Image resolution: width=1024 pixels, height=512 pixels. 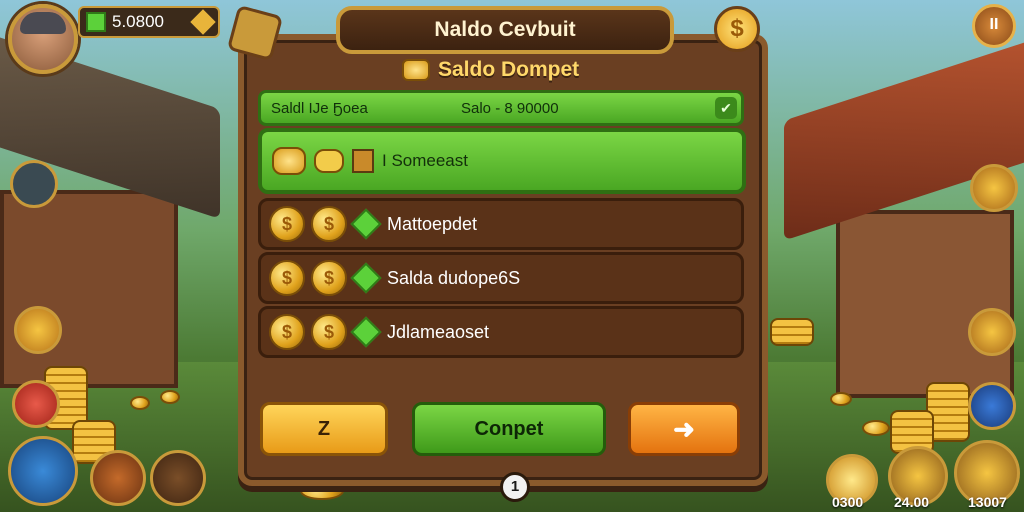 What do you see at coordinates (509, 429) in the screenshot?
I see `confirm-button: Conpet` at bounding box center [509, 429].